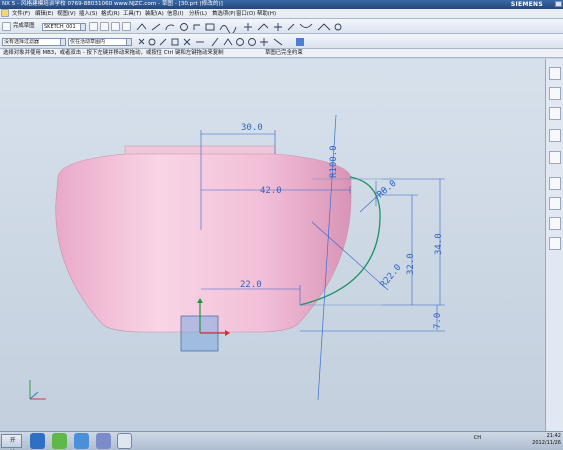 This screenshot has width=563, height=450. What do you see at coordinates (391, 276) in the screenshot?
I see `dimension-r22: R22.0` at bounding box center [391, 276].